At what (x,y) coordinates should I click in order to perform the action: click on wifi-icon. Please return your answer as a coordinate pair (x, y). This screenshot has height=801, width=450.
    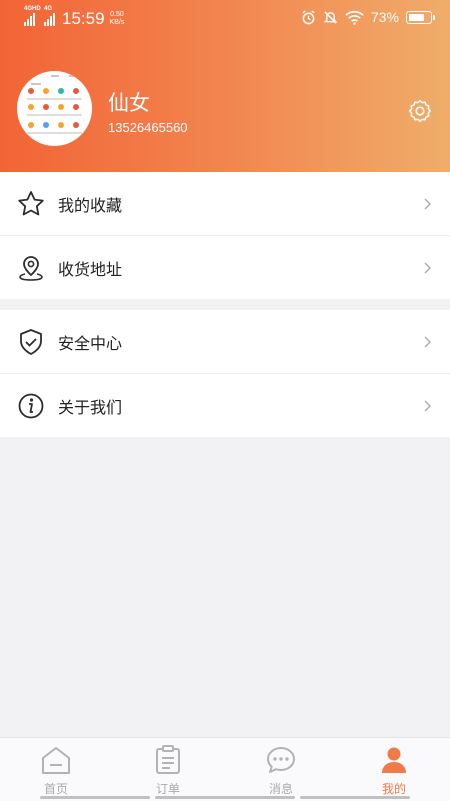
    Looking at the image, I should click on (354, 17).